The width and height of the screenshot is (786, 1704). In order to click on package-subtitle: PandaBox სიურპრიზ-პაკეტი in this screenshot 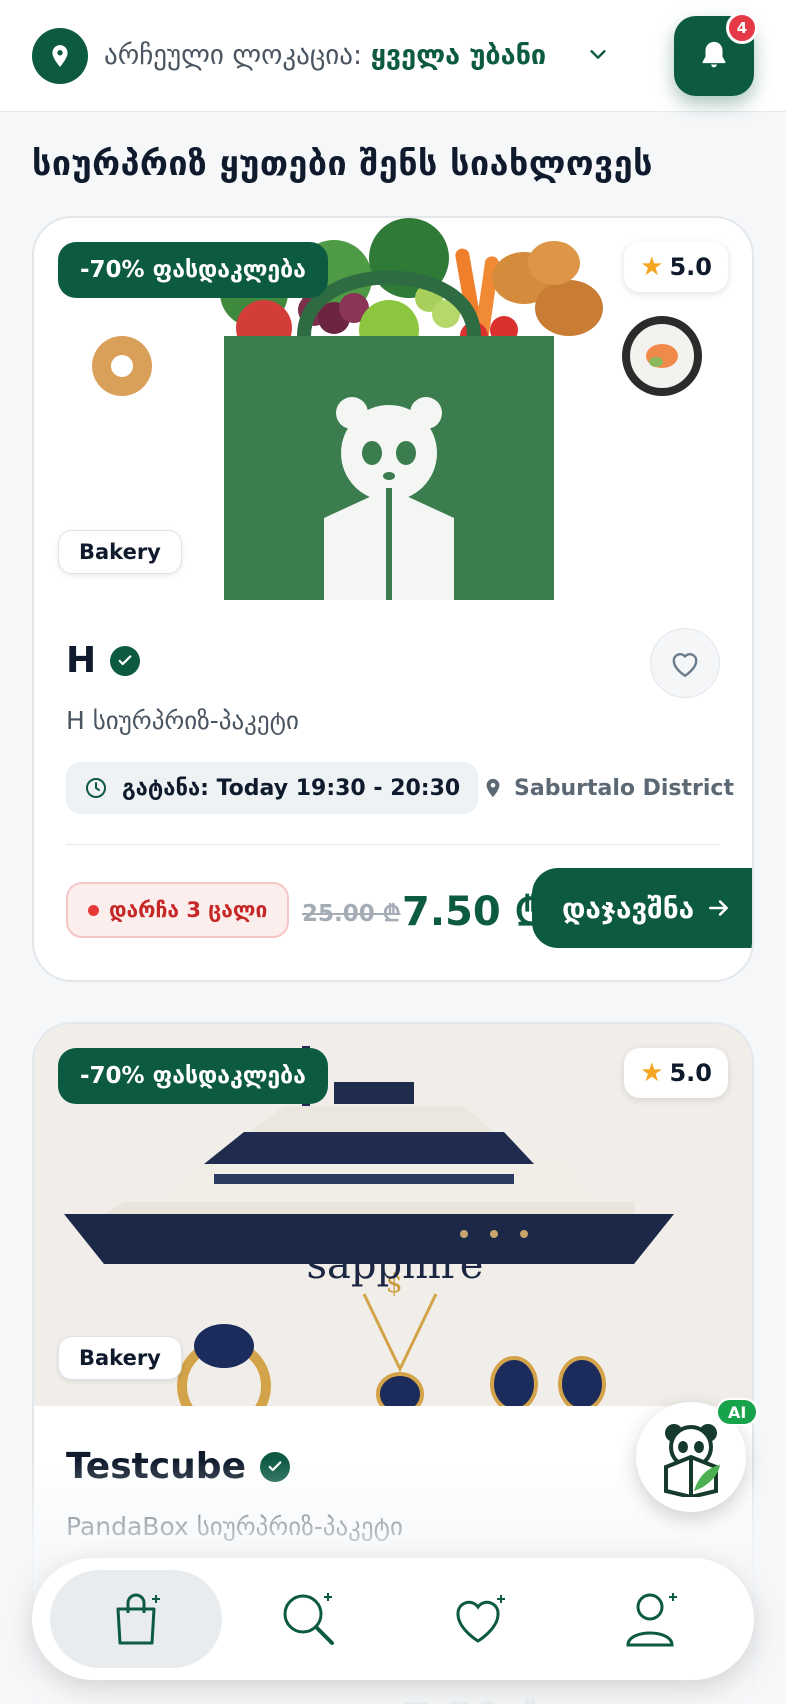, I will do `click(234, 1526)`.